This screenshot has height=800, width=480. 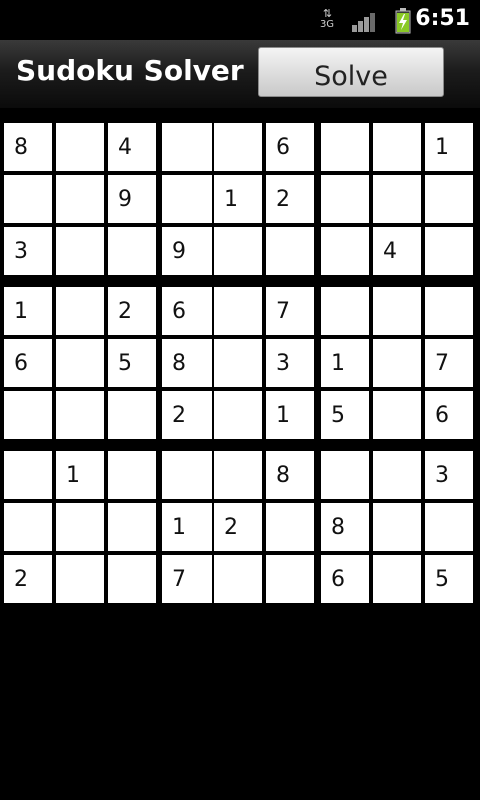 What do you see at coordinates (327, 24) in the screenshot?
I see `network-type-label: 3G` at bounding box center [327, 24].